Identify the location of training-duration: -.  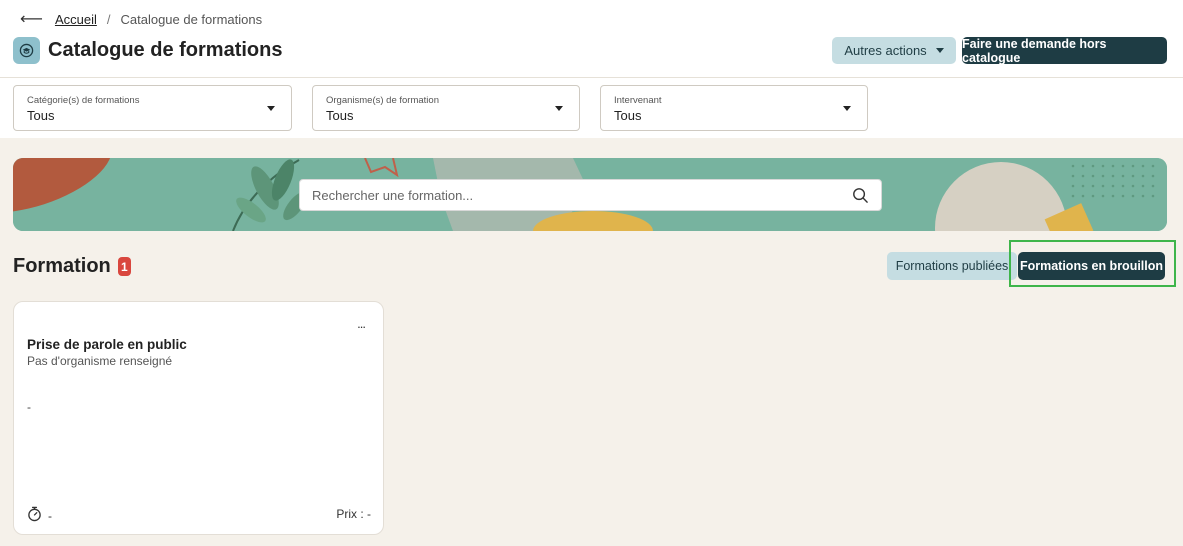
(39, 515).